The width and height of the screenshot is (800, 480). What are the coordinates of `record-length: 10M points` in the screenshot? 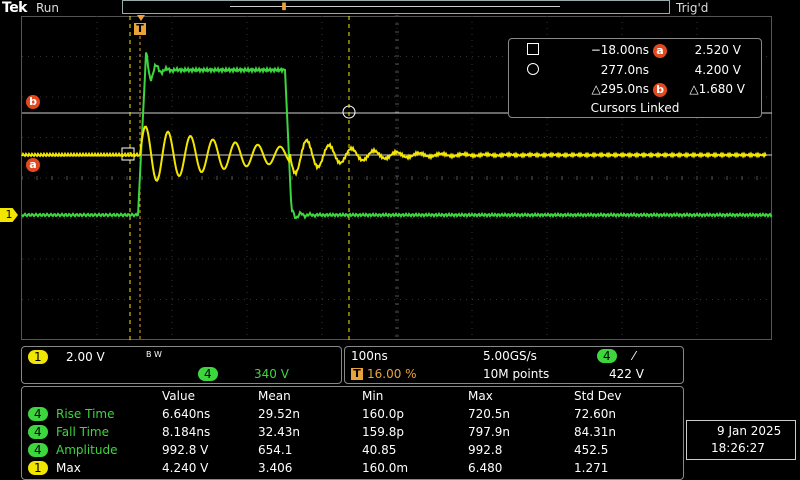 It's located at (516, 374).